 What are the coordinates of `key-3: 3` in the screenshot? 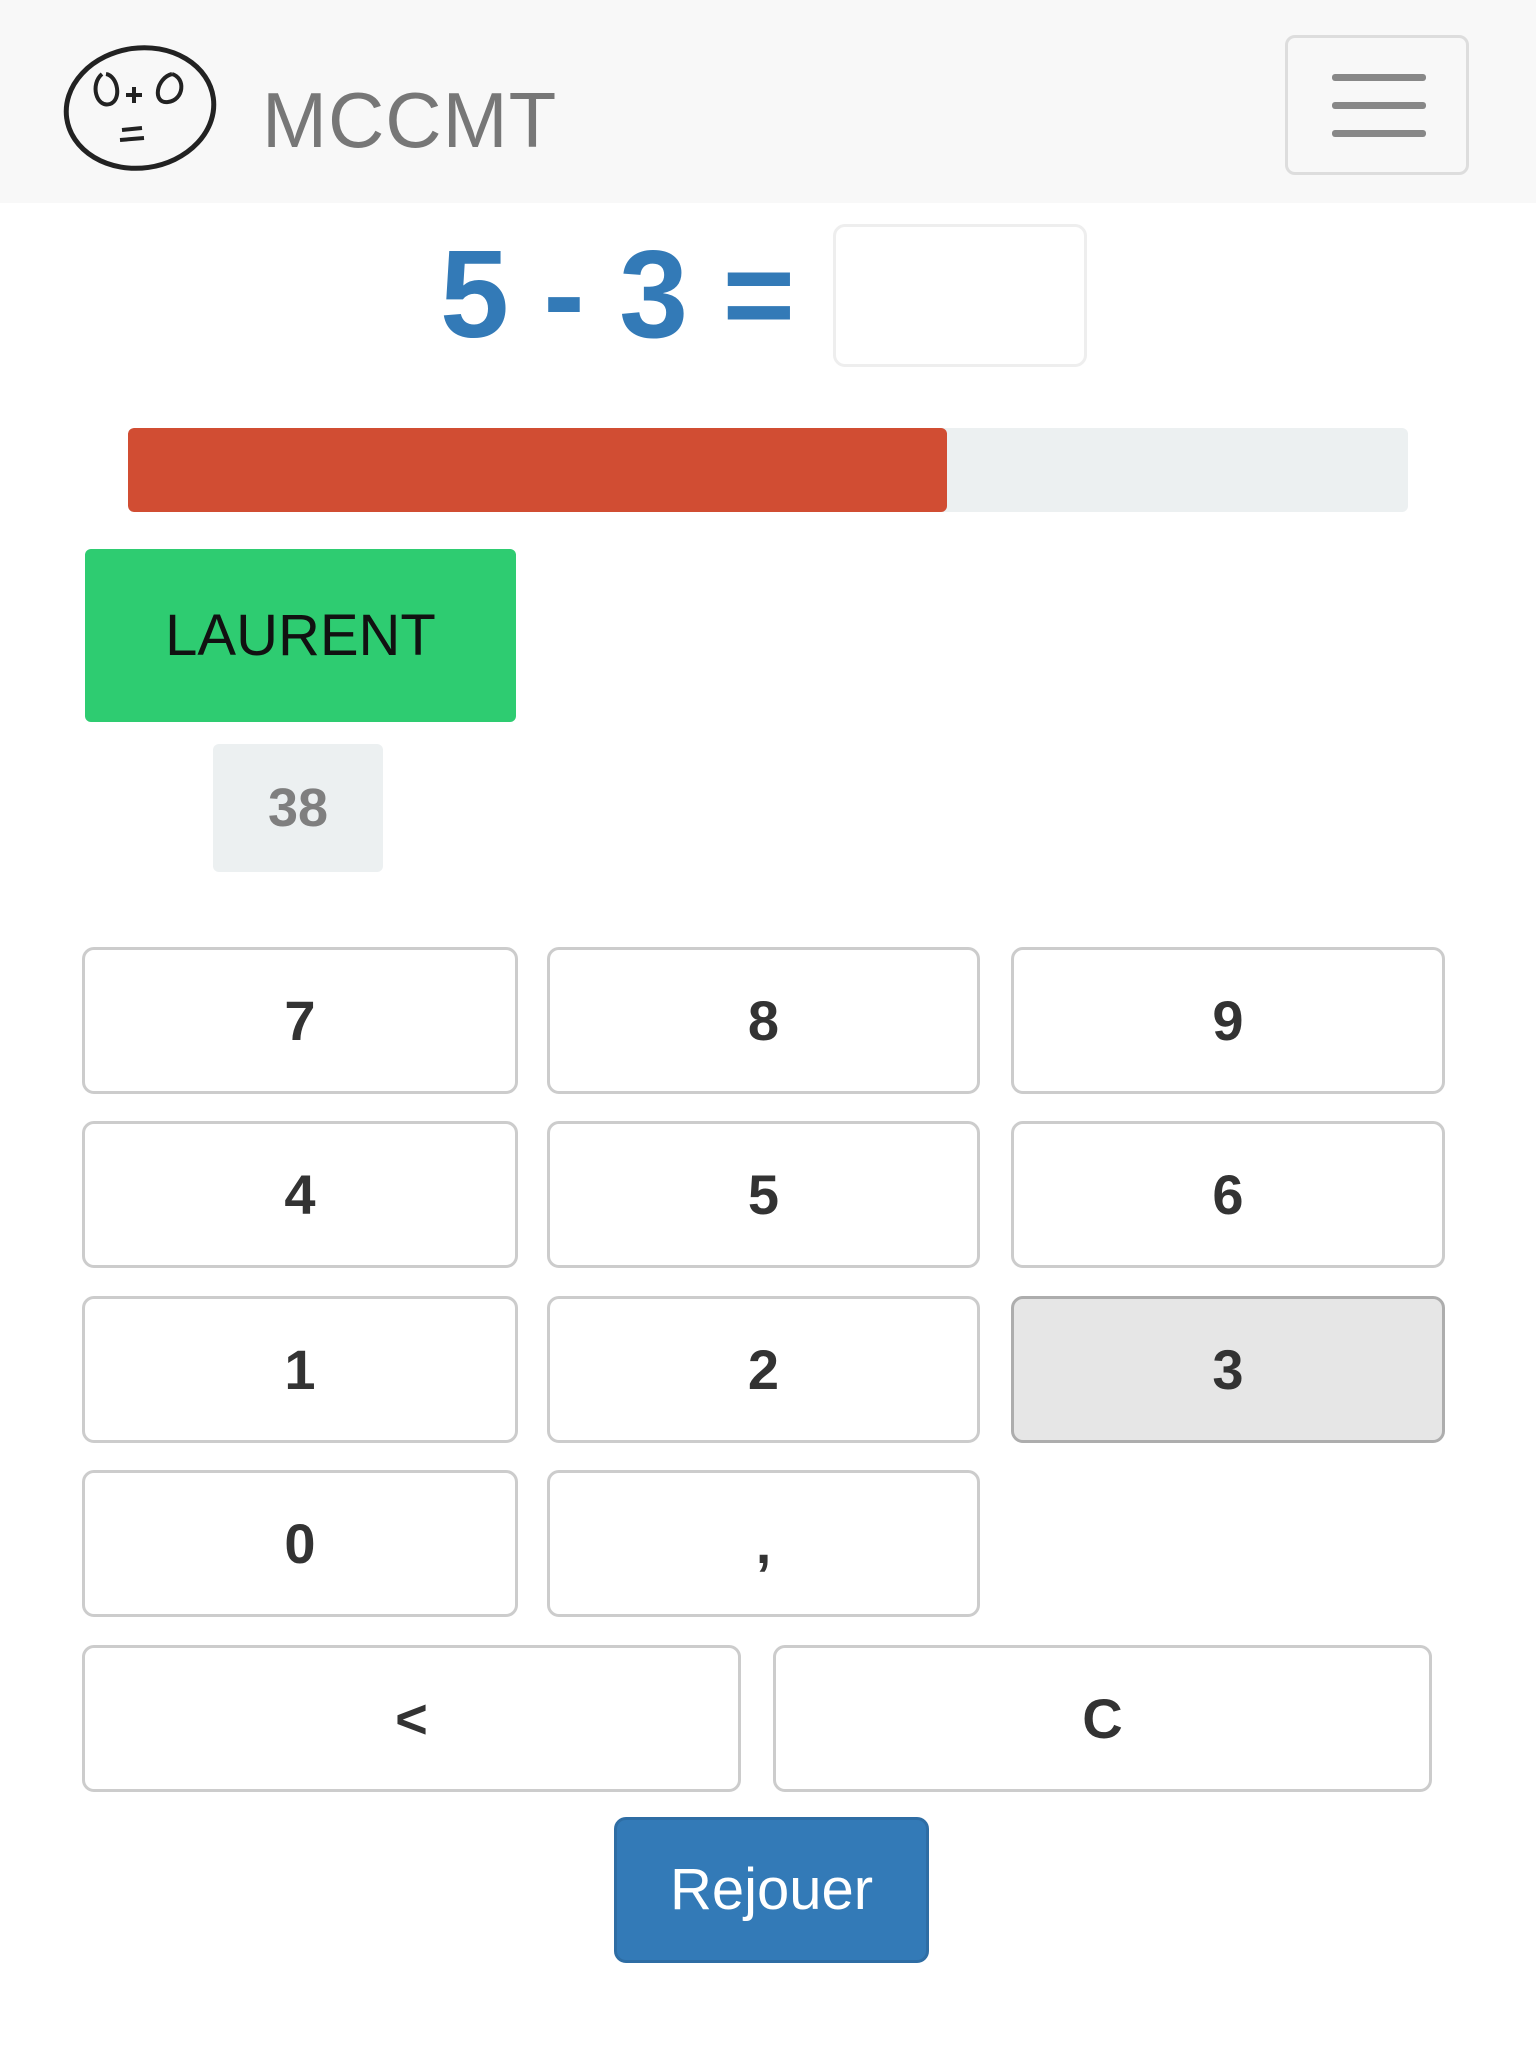 It's located at (1228, 1369).